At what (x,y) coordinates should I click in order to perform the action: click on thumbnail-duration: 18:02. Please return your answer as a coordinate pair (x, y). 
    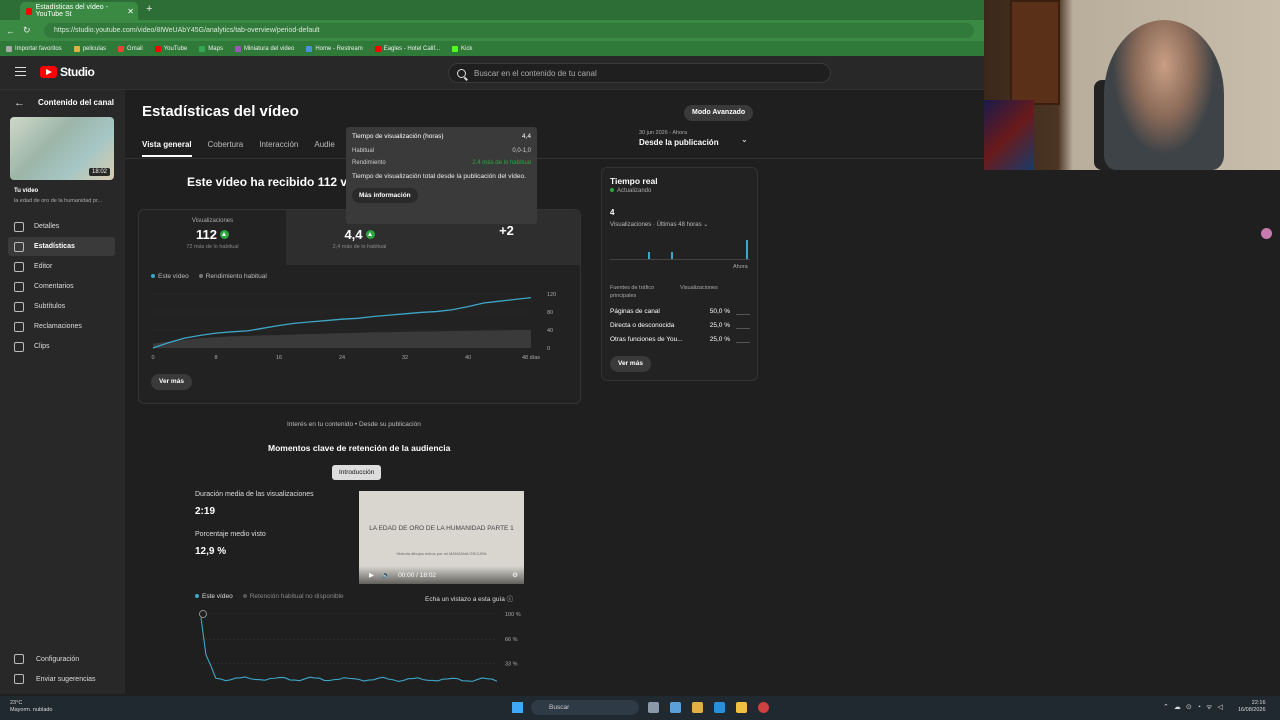
    Looking at the image, I should click on (99, 172).